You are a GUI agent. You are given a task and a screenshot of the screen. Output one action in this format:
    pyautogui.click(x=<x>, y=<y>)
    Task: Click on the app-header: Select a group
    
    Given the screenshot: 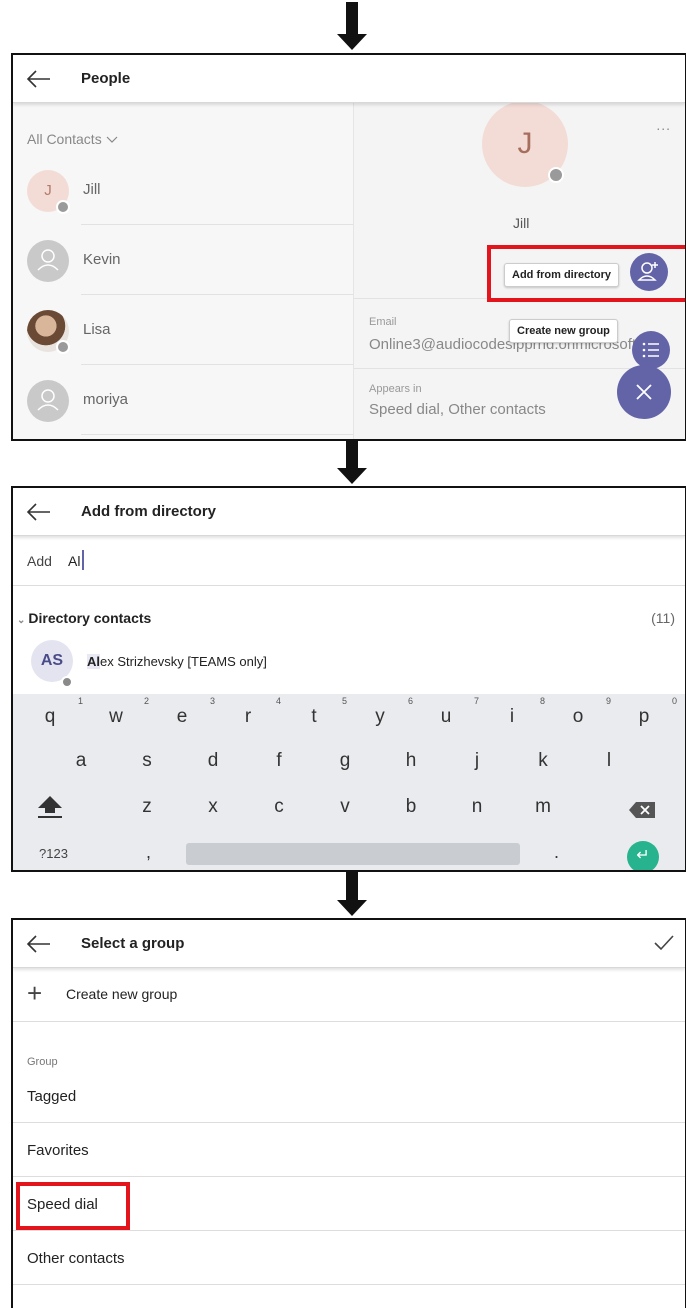 What is the action you would take?
    pyautogui.click(x=349, y=944)
    